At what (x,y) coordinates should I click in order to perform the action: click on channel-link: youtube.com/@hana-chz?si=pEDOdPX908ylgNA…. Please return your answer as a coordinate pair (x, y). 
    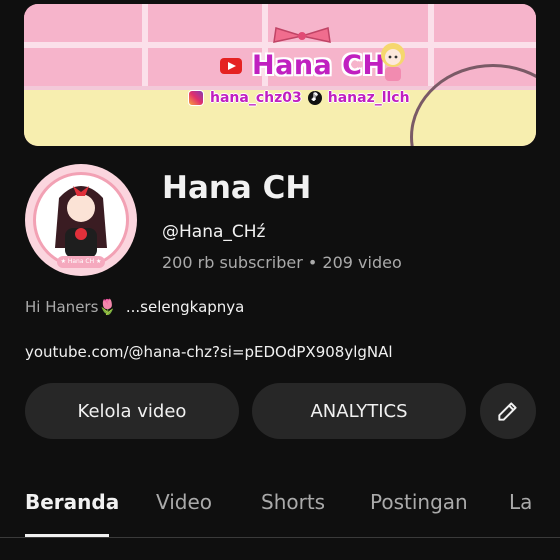
    Looking at the image, I should click on (209, 352).